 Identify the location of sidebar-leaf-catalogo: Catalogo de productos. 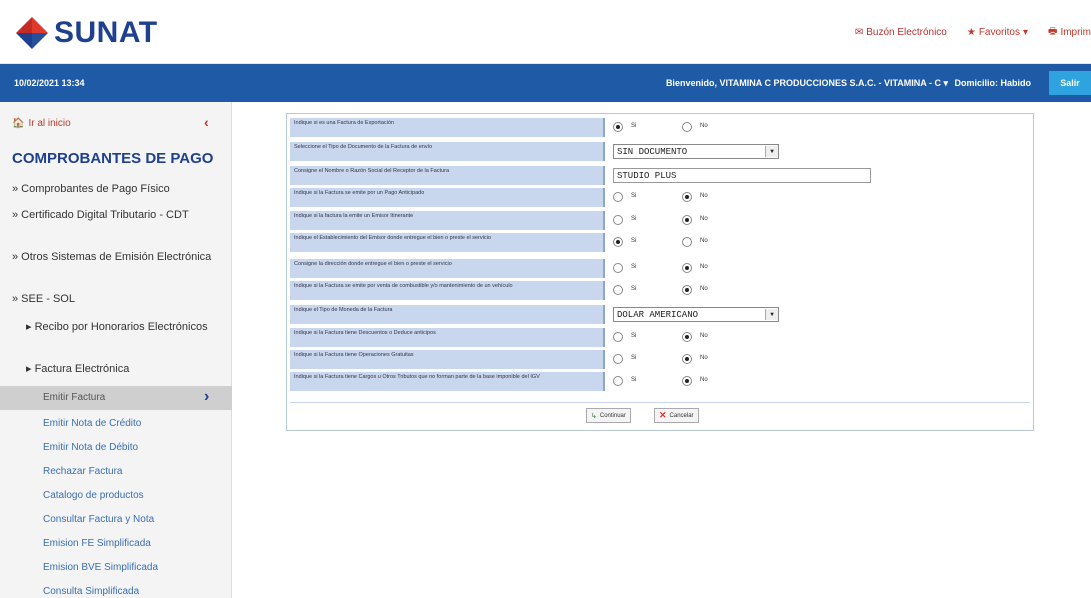
(133, 495).